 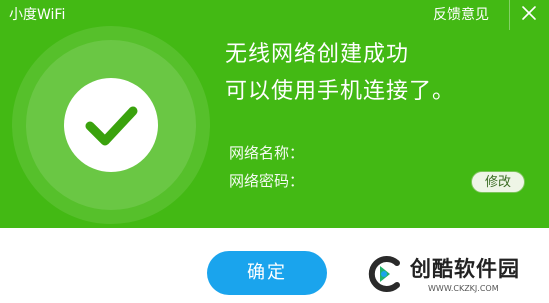 I want to click on success-headline: 无线网络创建成功, so click(x=317, y=54).